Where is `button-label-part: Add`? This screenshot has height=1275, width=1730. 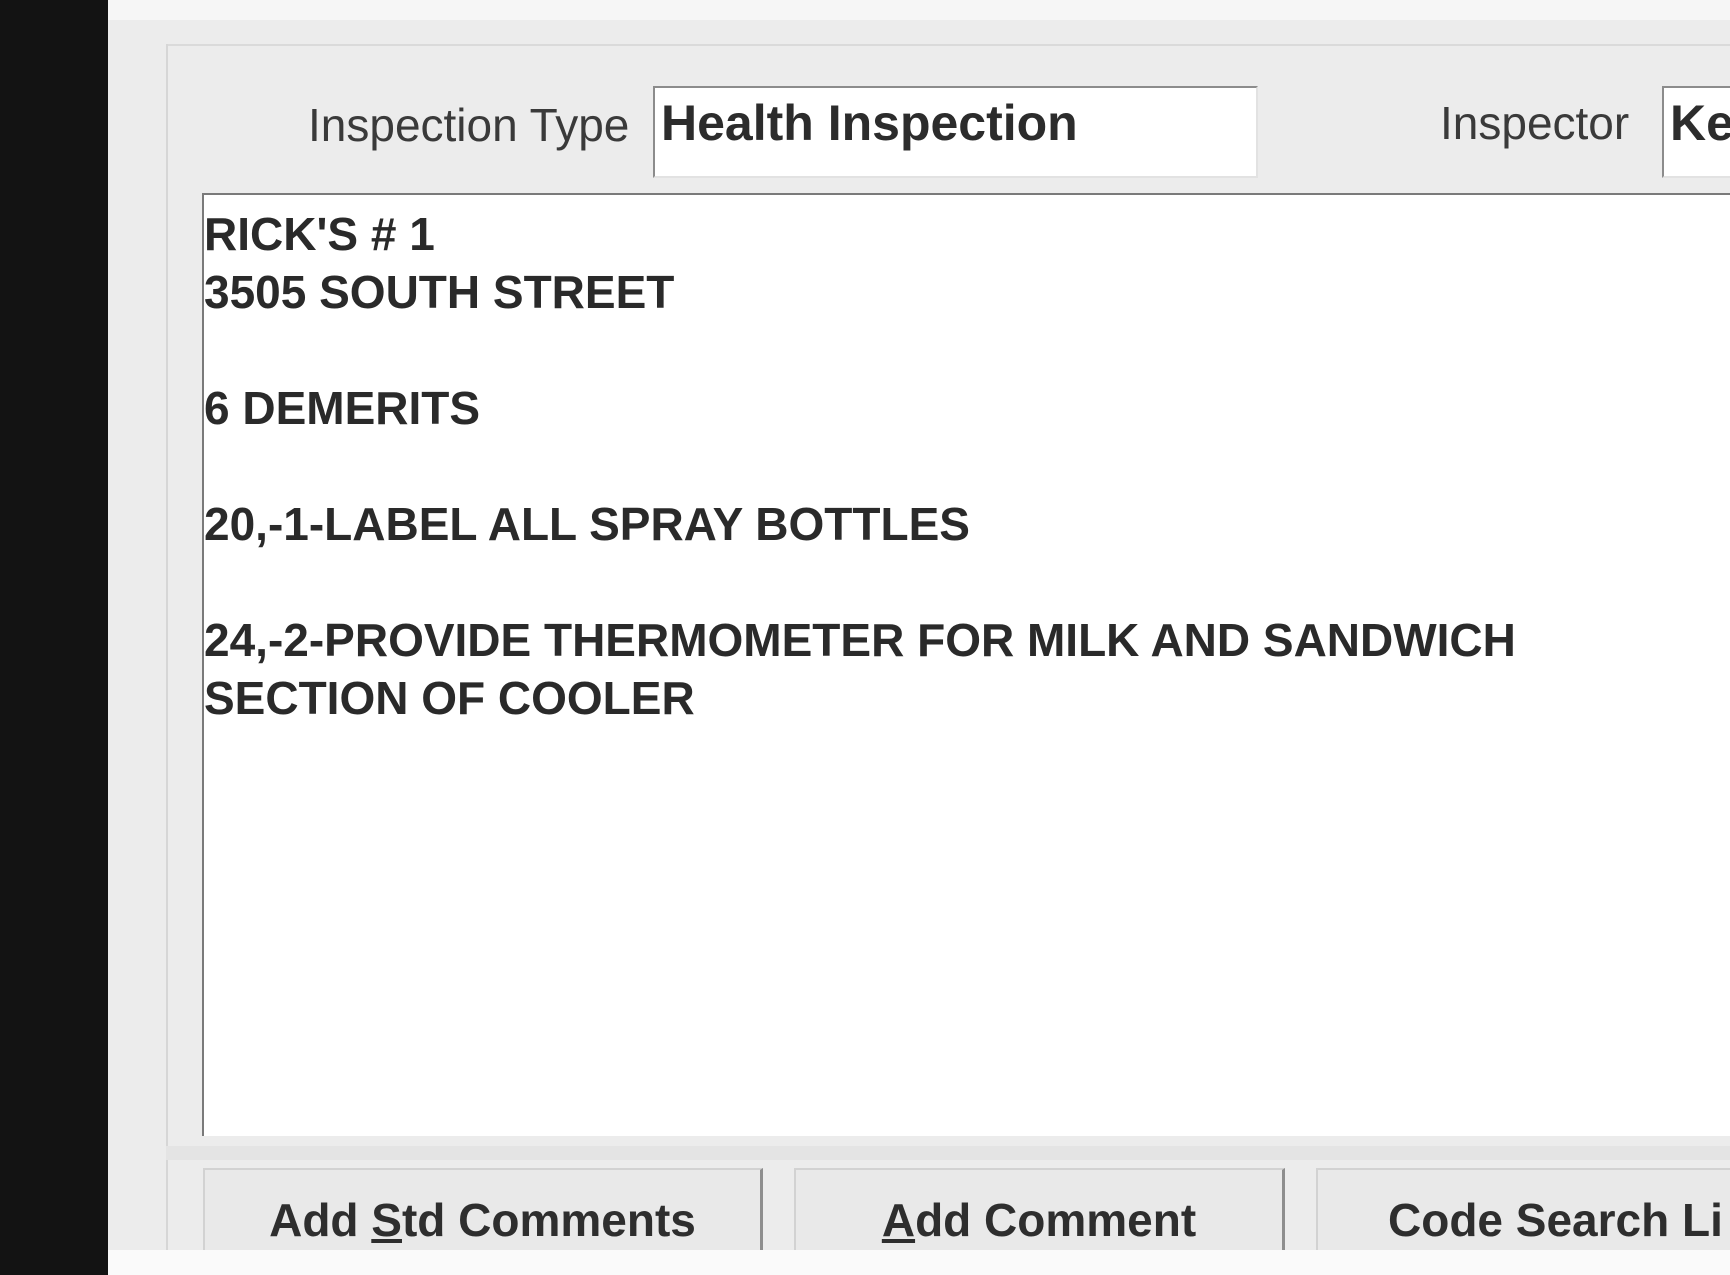 button-label-part: Add is located at coordinates (320, 1220).